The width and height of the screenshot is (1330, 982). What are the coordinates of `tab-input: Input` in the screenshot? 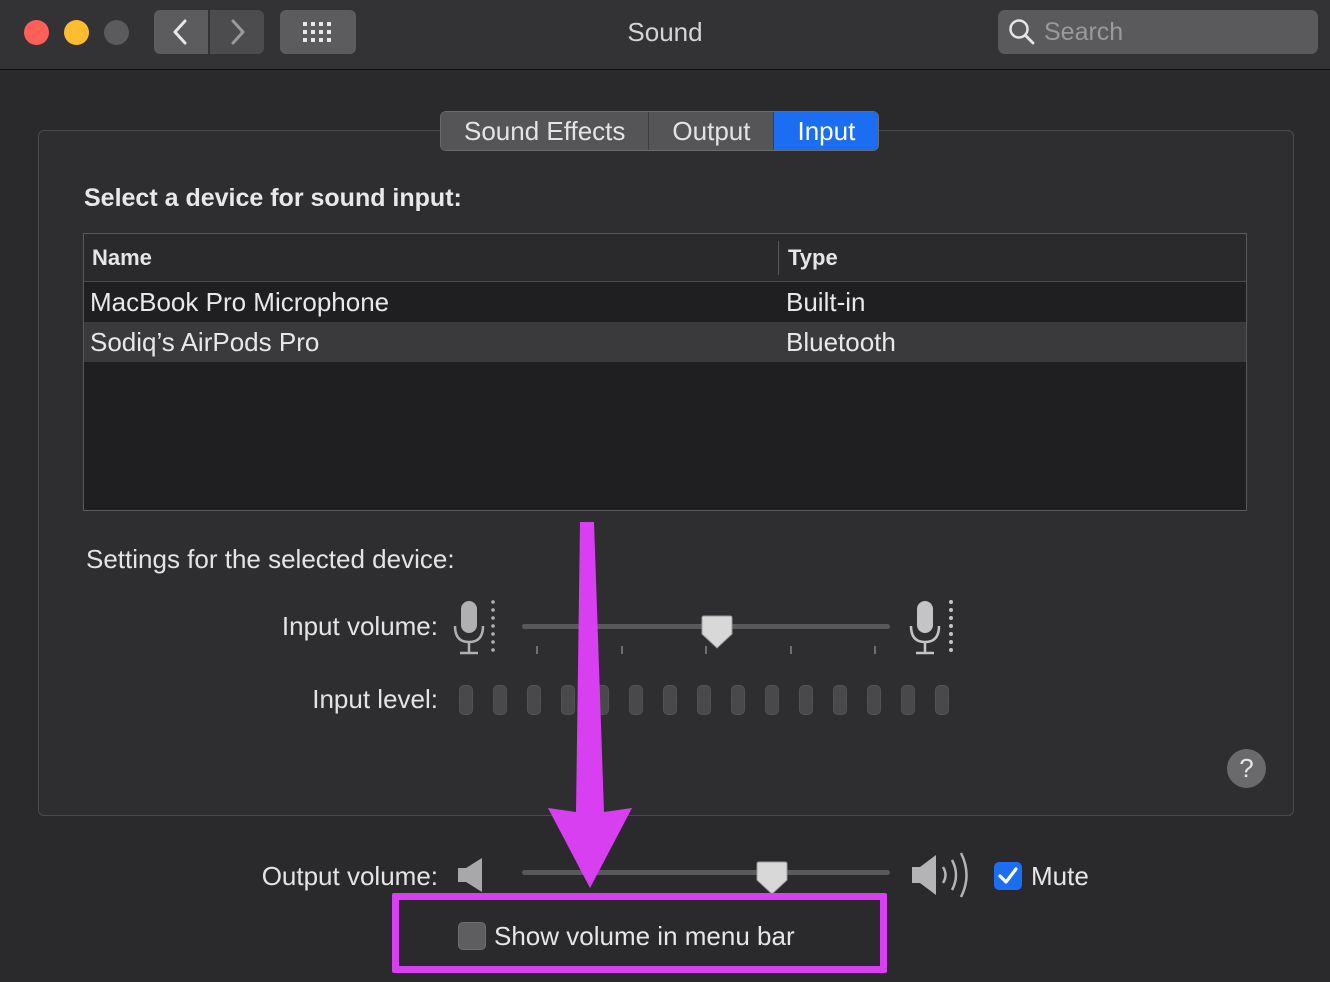 It's located at (826, 131).